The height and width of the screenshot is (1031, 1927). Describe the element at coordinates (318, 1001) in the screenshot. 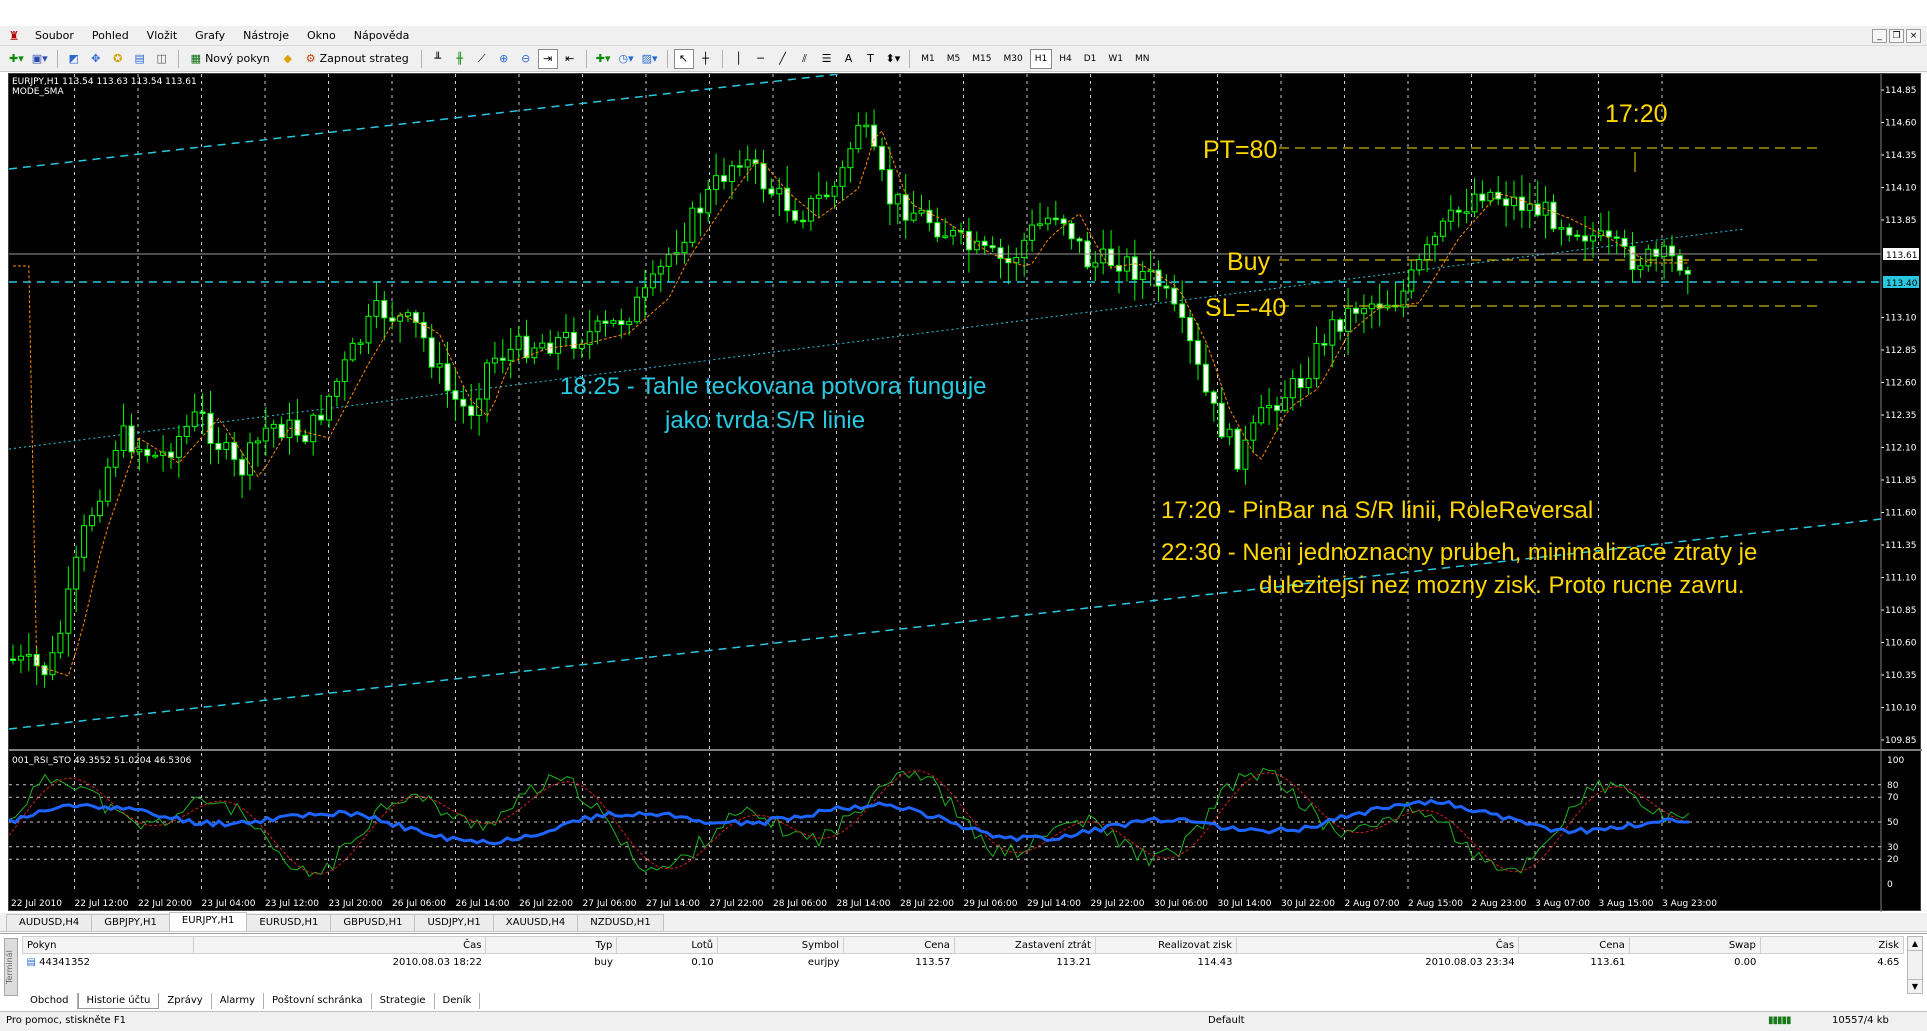

I see `tab-postovni: Poštovní schránka` at that location.